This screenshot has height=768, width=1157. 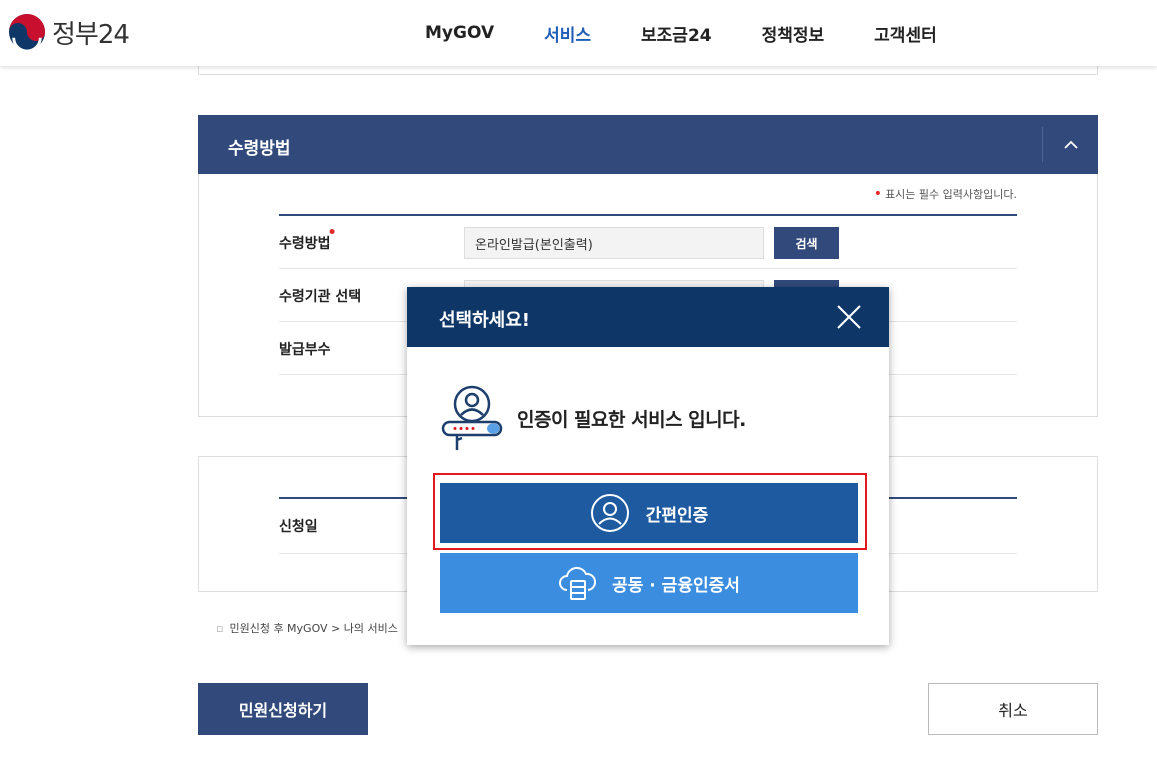 What do you see at coordinates (320, 297) in the screenshot?
I see `form-label: 수령기관 선택` at bounding box center [320, 297].